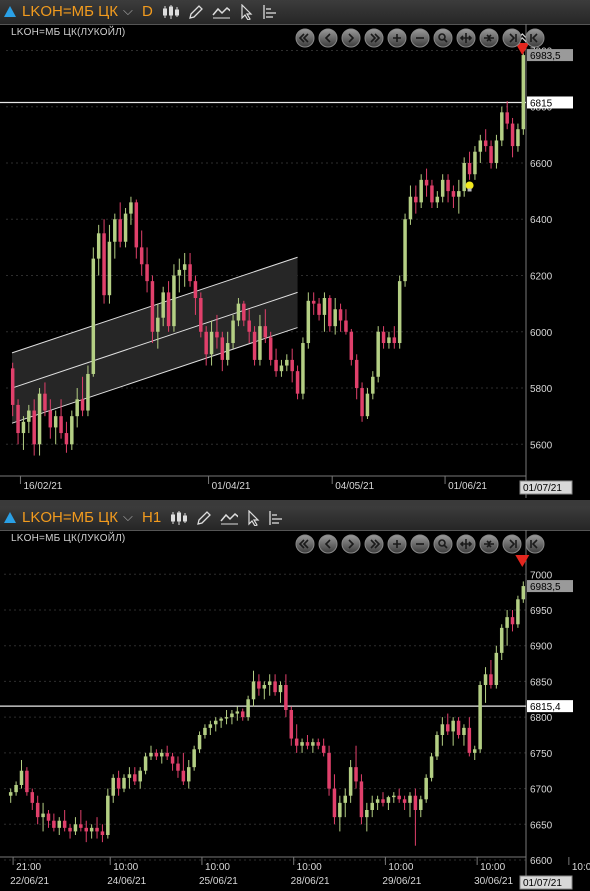 Image resolution: width=590 pixels, height=891 pixels. Describe the element at coordinates (397, 544) in the screenshot. I see `zoom-in-icon` at that location.